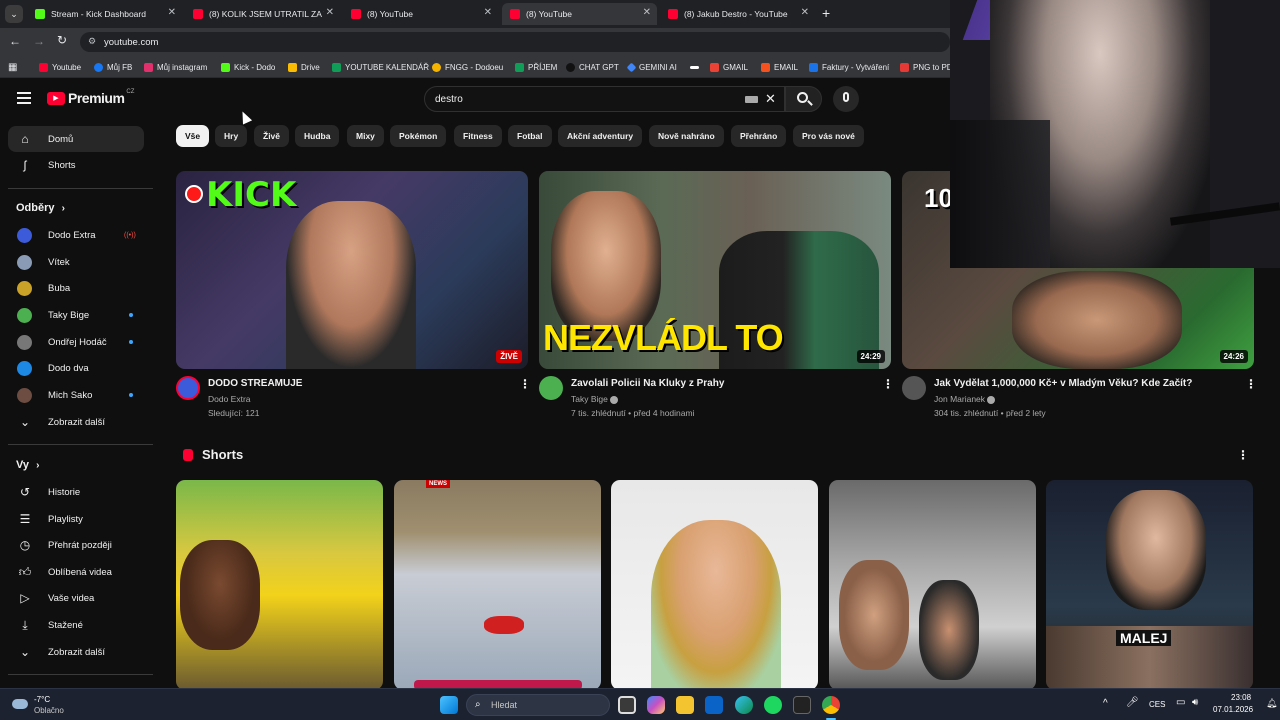  Describe the element at coordinates (1243, 455) in the screenshot. I see `shorts-more-icon: ⋮` at that location.